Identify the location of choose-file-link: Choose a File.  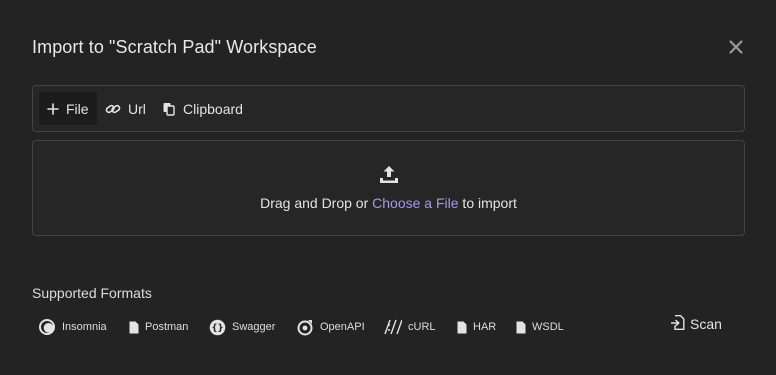
(415, 203).